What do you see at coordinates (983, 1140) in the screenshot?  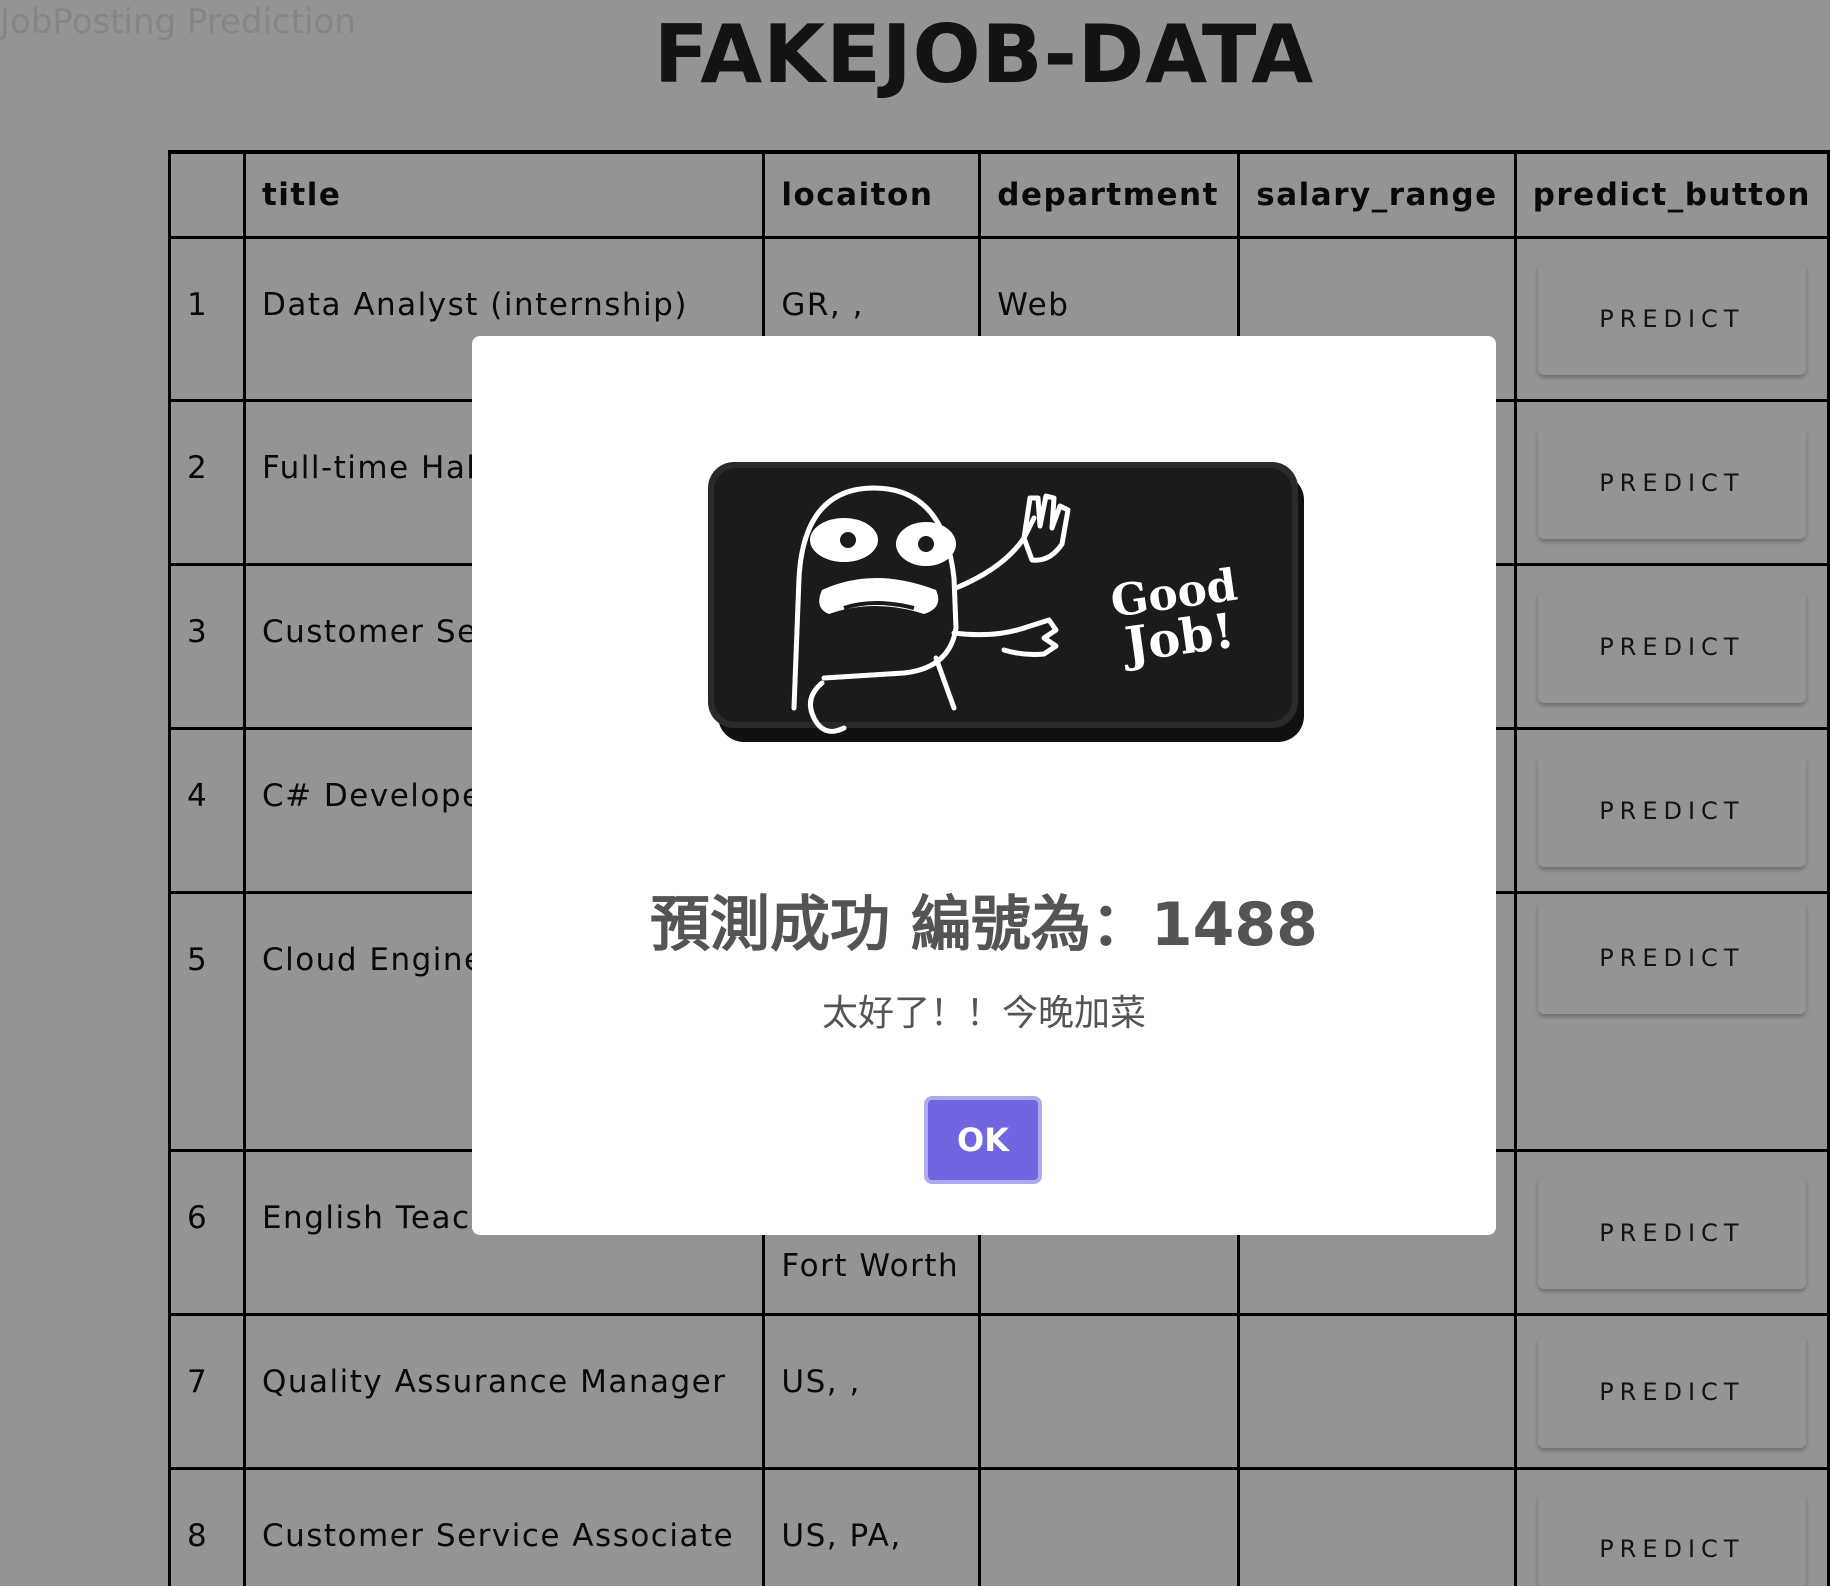 I see `ok-button: OK` at bounding box center [983, 1140].